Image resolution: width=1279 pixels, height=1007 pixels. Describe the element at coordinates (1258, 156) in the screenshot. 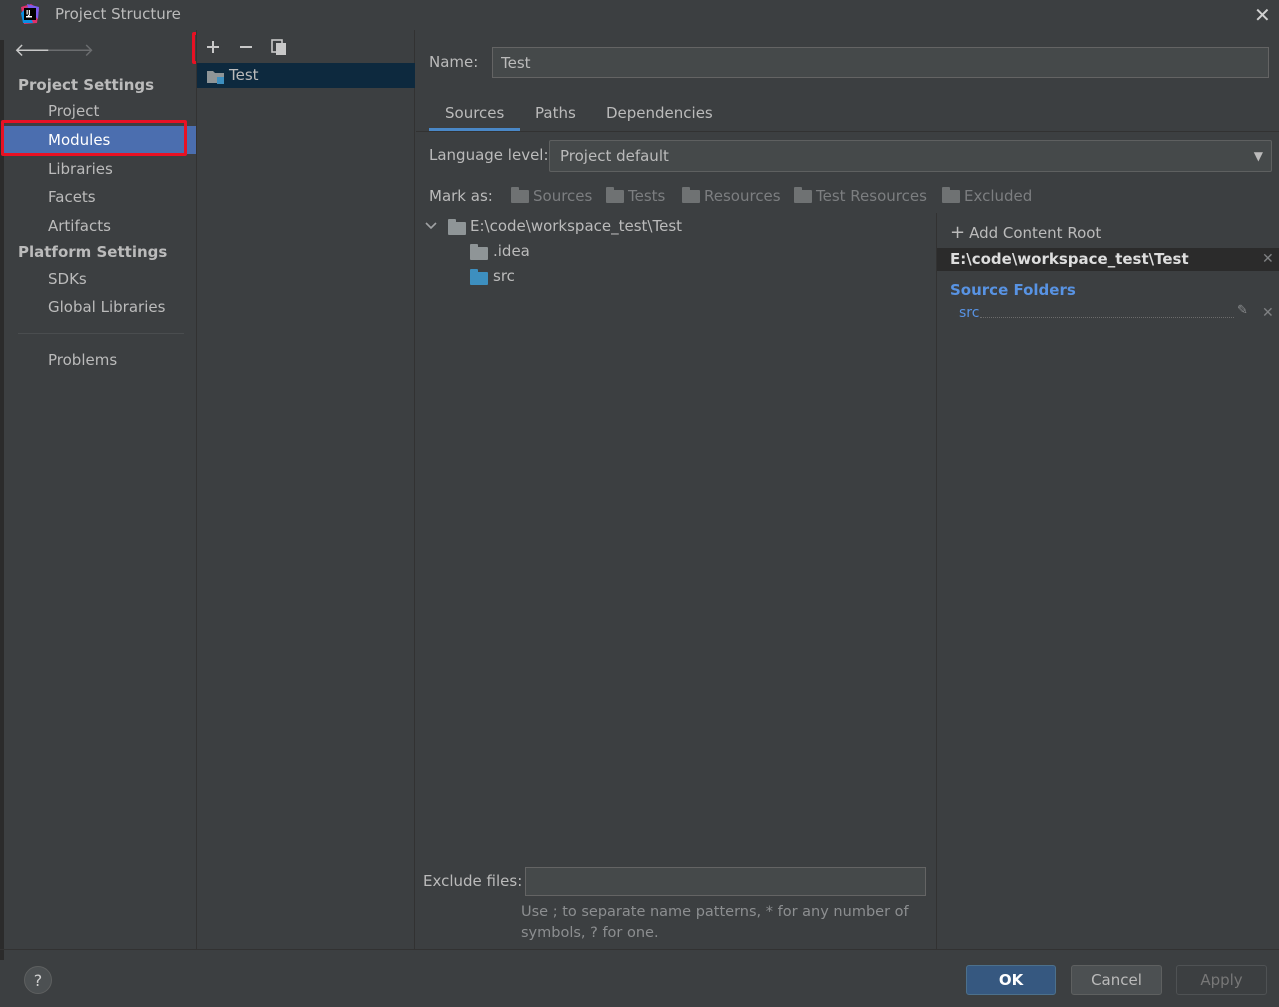

I see `chevron-down-icon: ▼` at that location.